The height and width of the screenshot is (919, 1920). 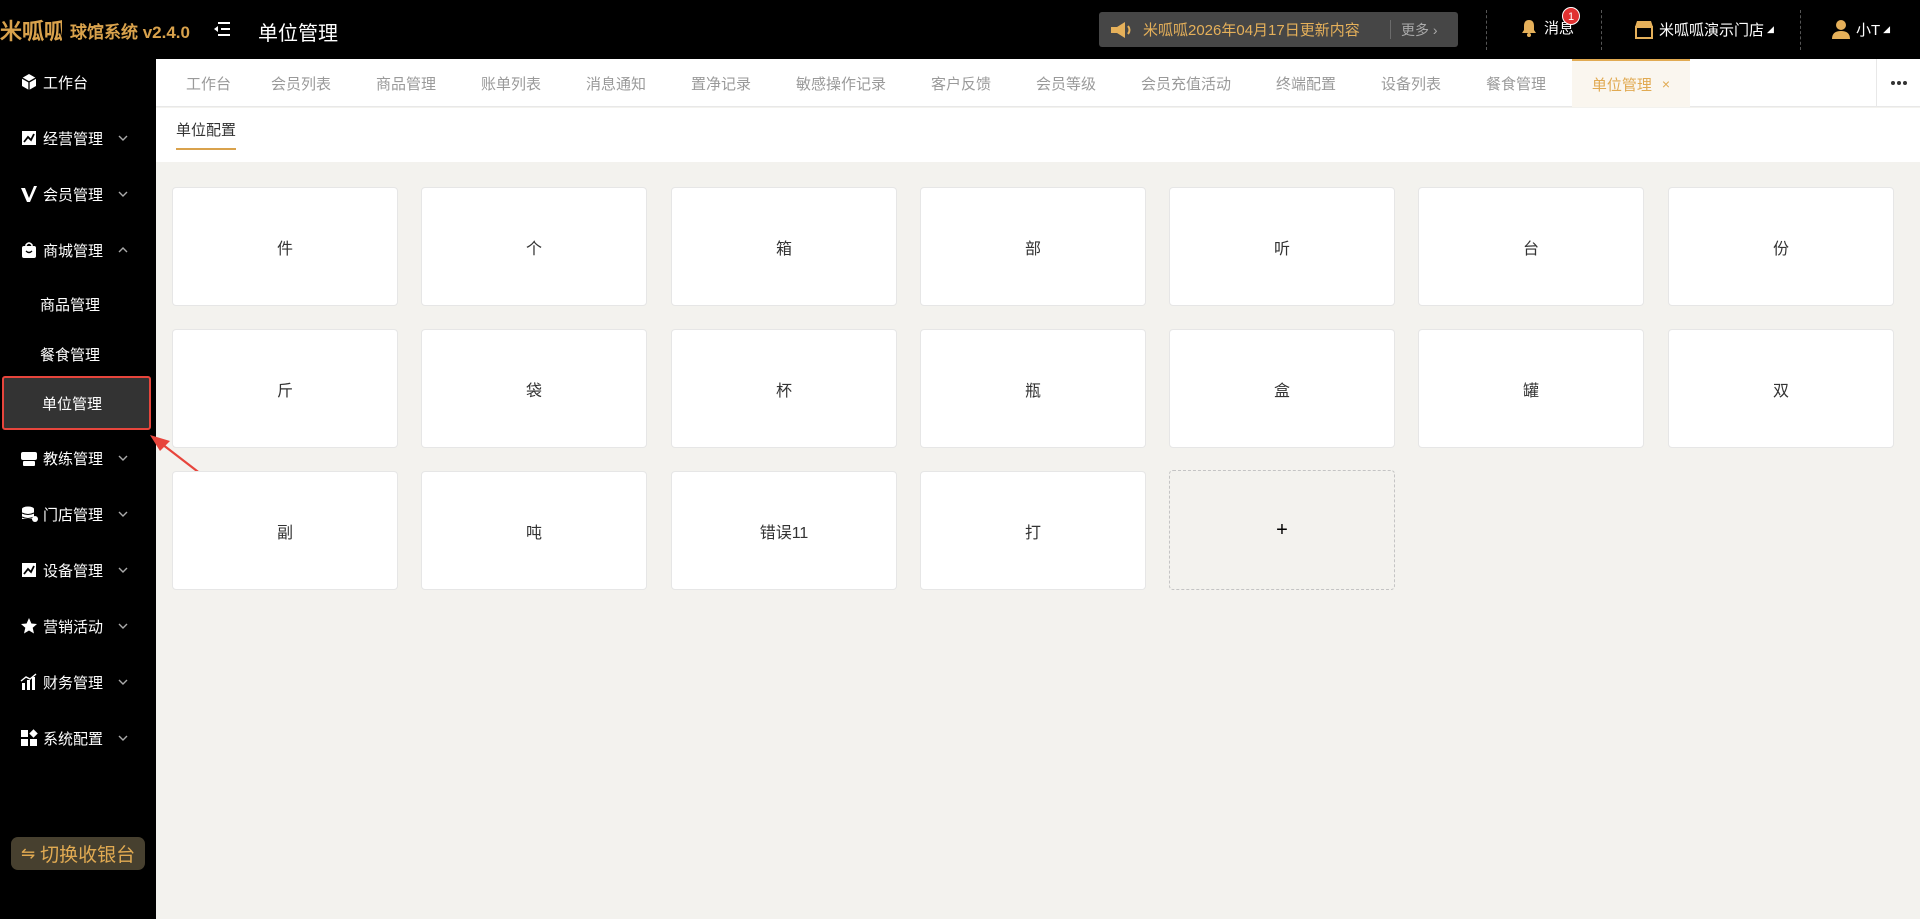 I want to click on unit-card: 副, so click(x=285, y=530).